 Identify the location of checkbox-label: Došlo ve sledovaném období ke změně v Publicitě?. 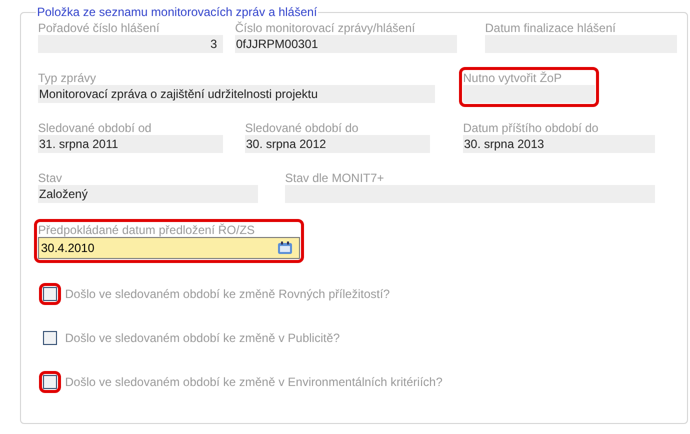
(202, 338).